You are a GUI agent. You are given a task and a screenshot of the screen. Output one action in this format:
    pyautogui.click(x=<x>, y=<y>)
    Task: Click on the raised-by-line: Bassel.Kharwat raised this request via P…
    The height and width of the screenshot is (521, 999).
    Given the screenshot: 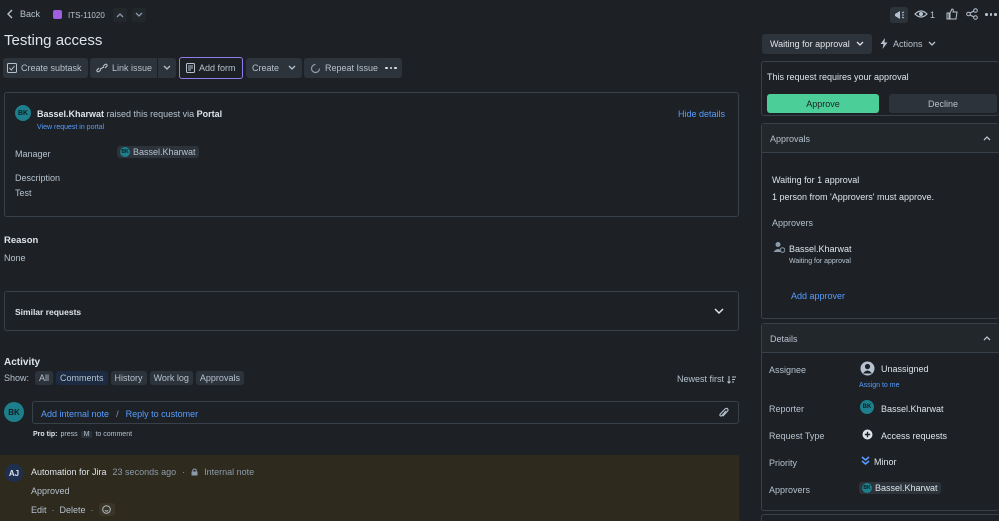 What is the action you would take?
    pyautogui.click(x=129, y=114)
    